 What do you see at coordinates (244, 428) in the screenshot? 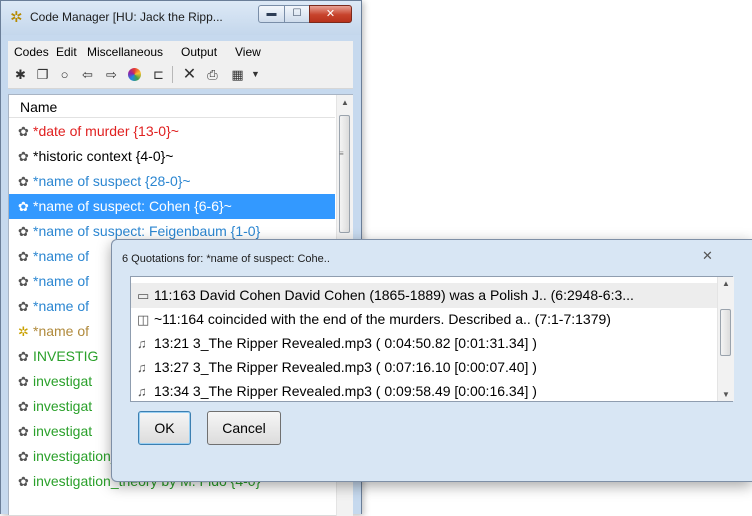
I see `cancel-button: Cancel` at bounding box center [244, 428].